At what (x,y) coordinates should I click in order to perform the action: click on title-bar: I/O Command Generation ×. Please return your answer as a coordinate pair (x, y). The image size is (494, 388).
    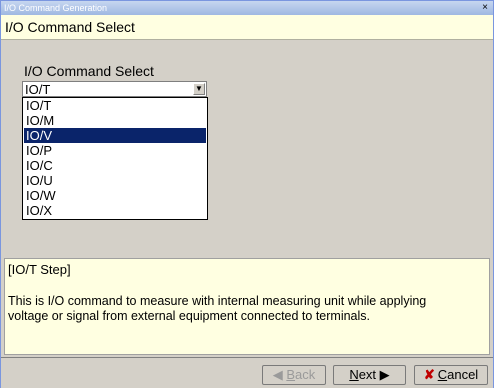
    Looking at the image, I should click on (247, 8).